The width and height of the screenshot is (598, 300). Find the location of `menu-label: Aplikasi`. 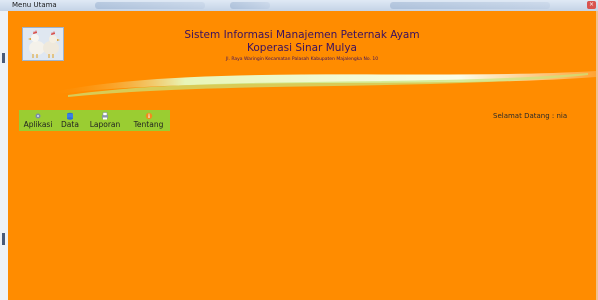

menu-label: Aplikasi is located at coordinates (38, 124).